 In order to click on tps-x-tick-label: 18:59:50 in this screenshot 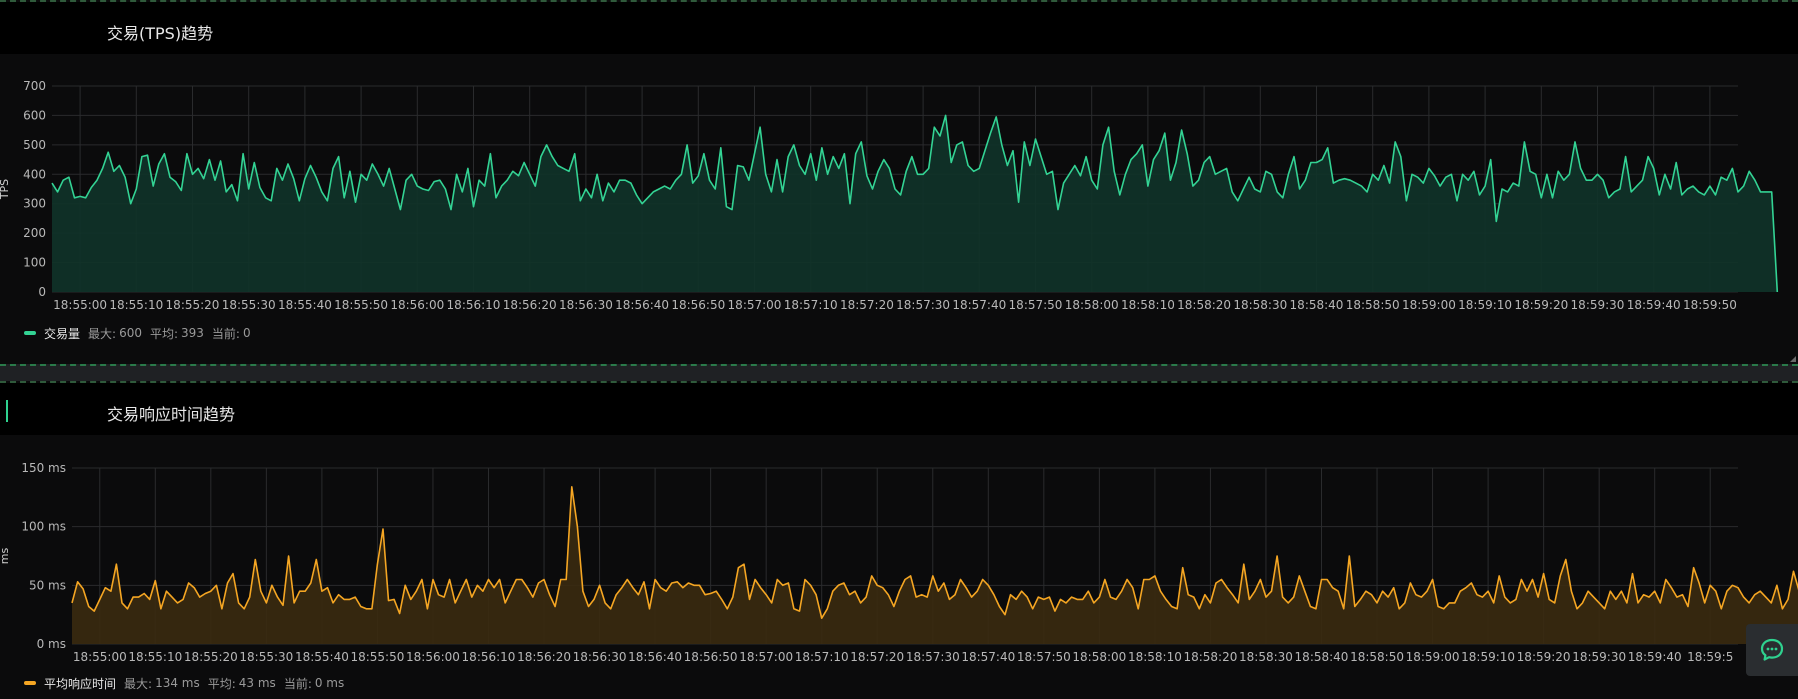, I will do `click(1710, 305)`.